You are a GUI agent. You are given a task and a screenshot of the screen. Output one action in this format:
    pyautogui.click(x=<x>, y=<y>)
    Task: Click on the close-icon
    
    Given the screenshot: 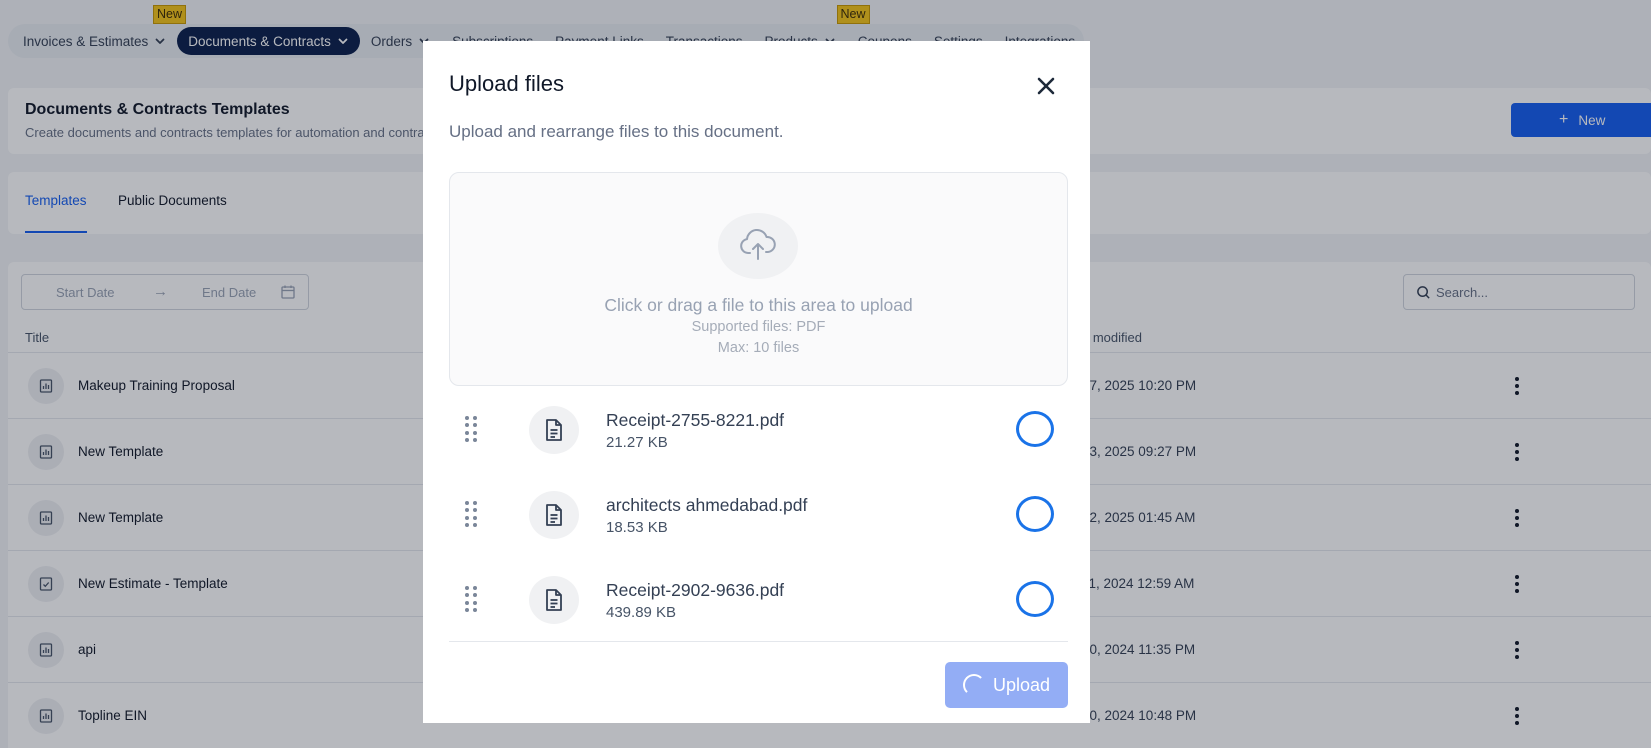 What is the action you would take?
    pyautogui.click(x=1046, y=86)
    